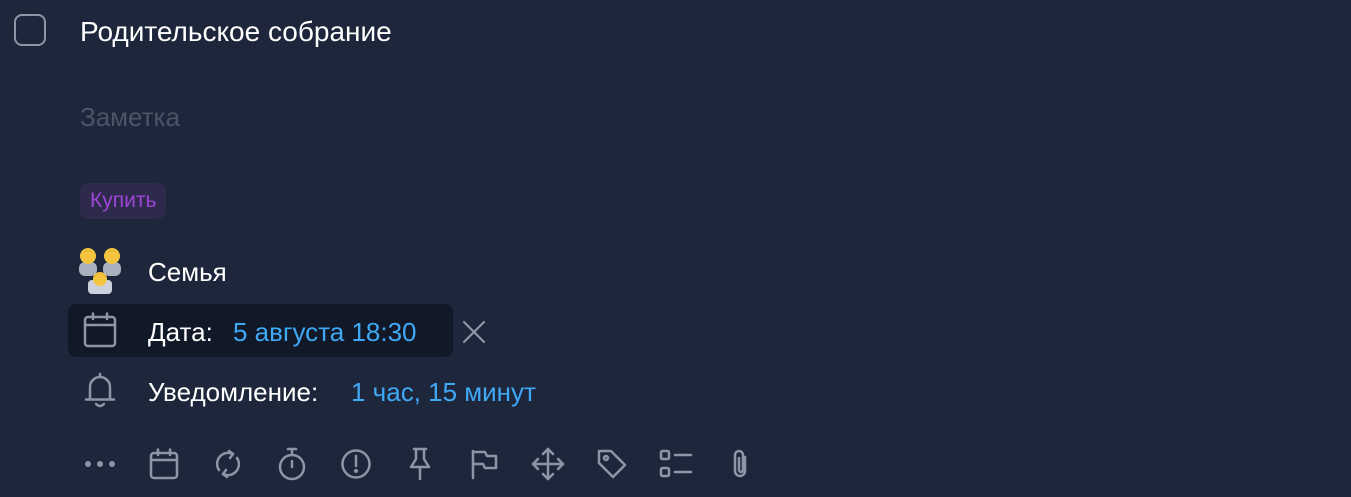 Image resolution: width=1351 pixels, height=497 pixels. I want to click on task-title: Родительское собрание, so click(236, 32).